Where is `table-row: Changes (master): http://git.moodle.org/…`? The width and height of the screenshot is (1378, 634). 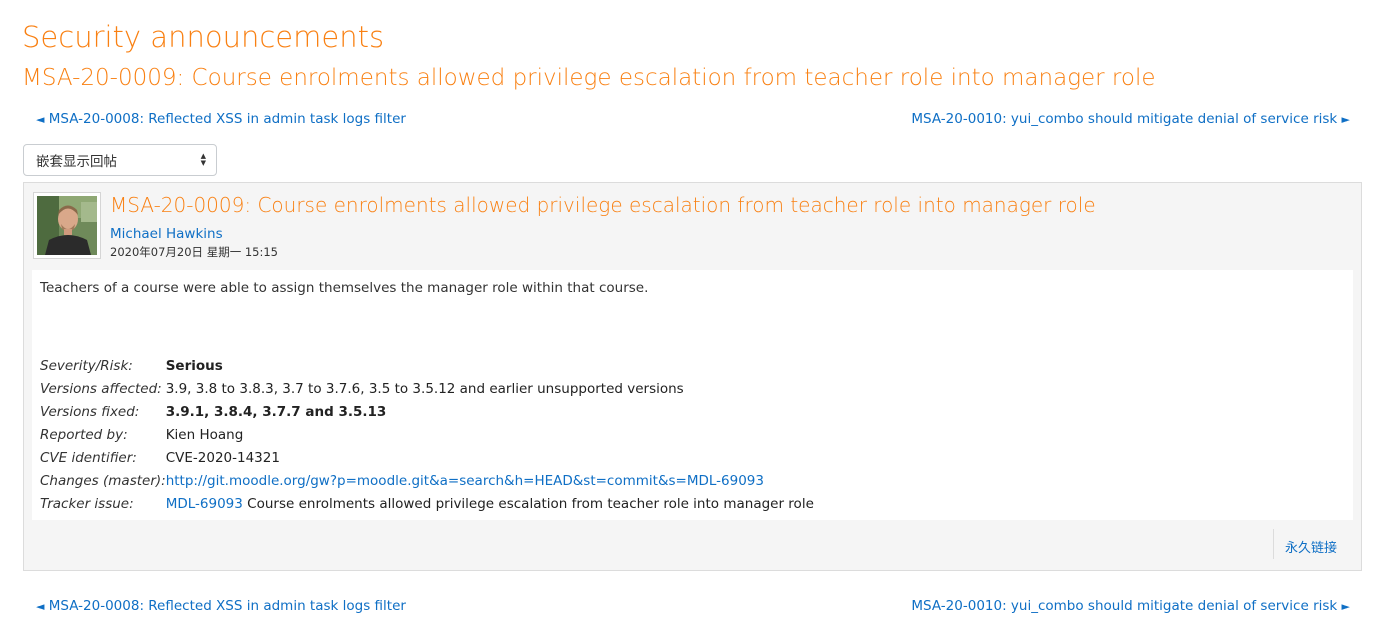 table-row: Changes (master): http://git.moodle.org/… is located at coordinates (427, 480).